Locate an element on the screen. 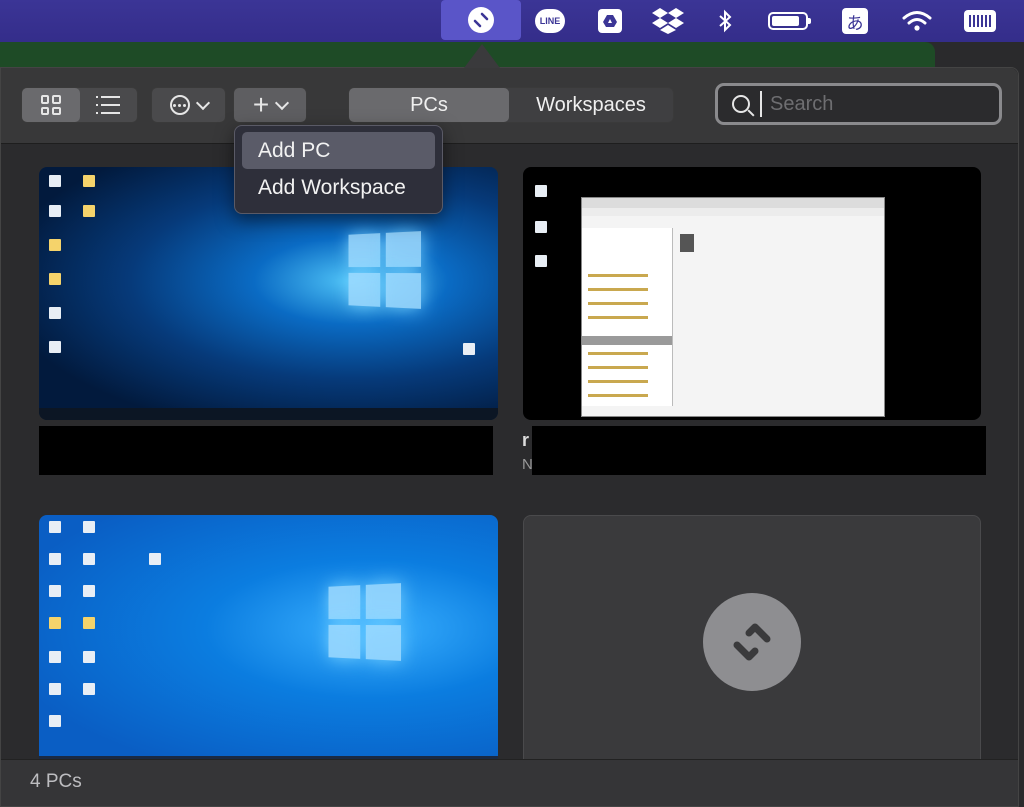 The image size is (1024, 807). dropbox-menu-item is located at coordinates (668, 21).